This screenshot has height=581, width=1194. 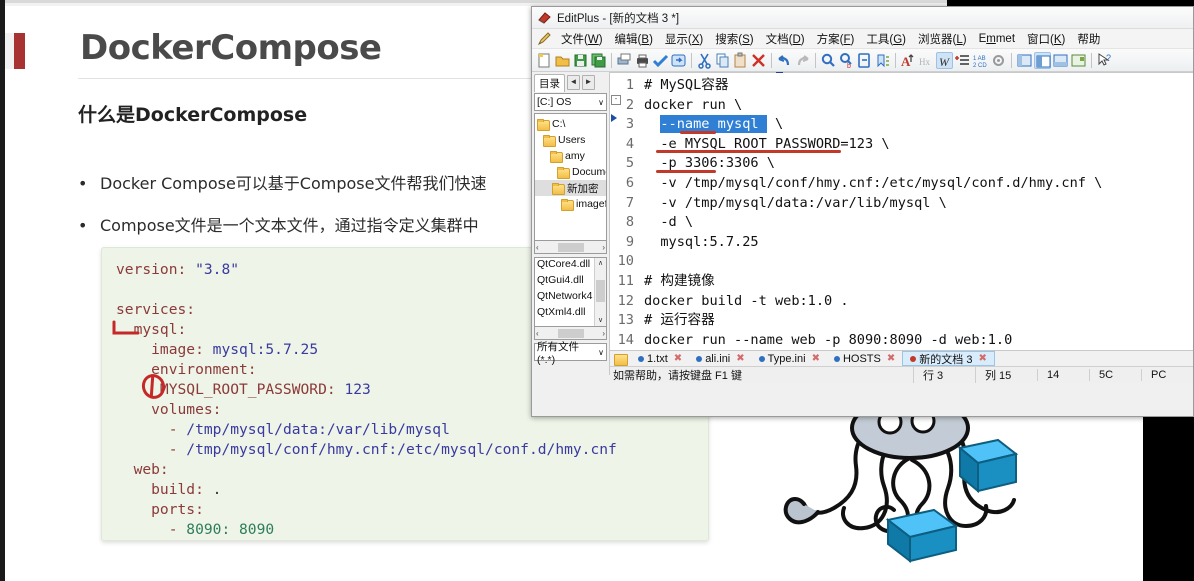 What do you see at coordinates (600, 320) in the screenshot?
I see `scroll-down-icon: ∨` at bounding box center [600, 320].